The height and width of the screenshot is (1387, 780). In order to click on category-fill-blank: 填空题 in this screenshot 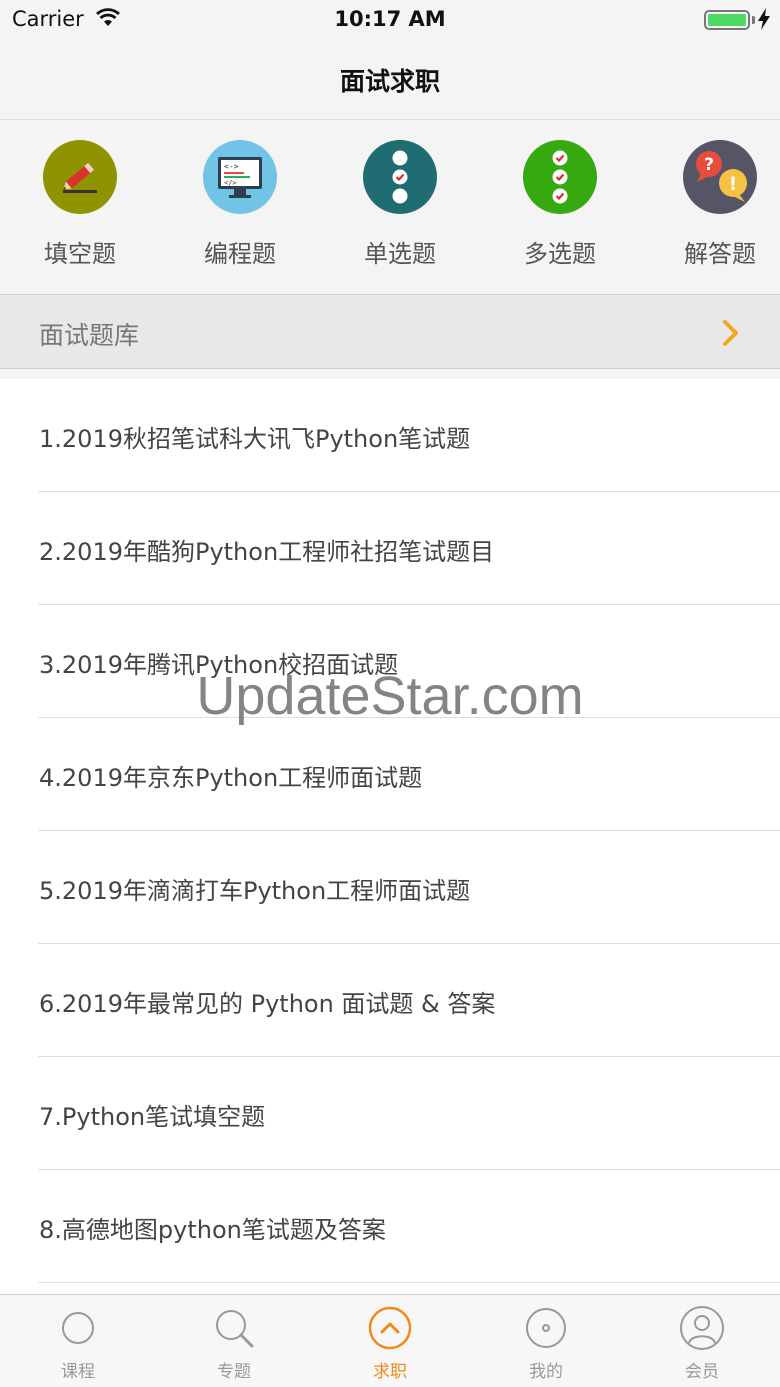, I will do `click(80, 204)`.